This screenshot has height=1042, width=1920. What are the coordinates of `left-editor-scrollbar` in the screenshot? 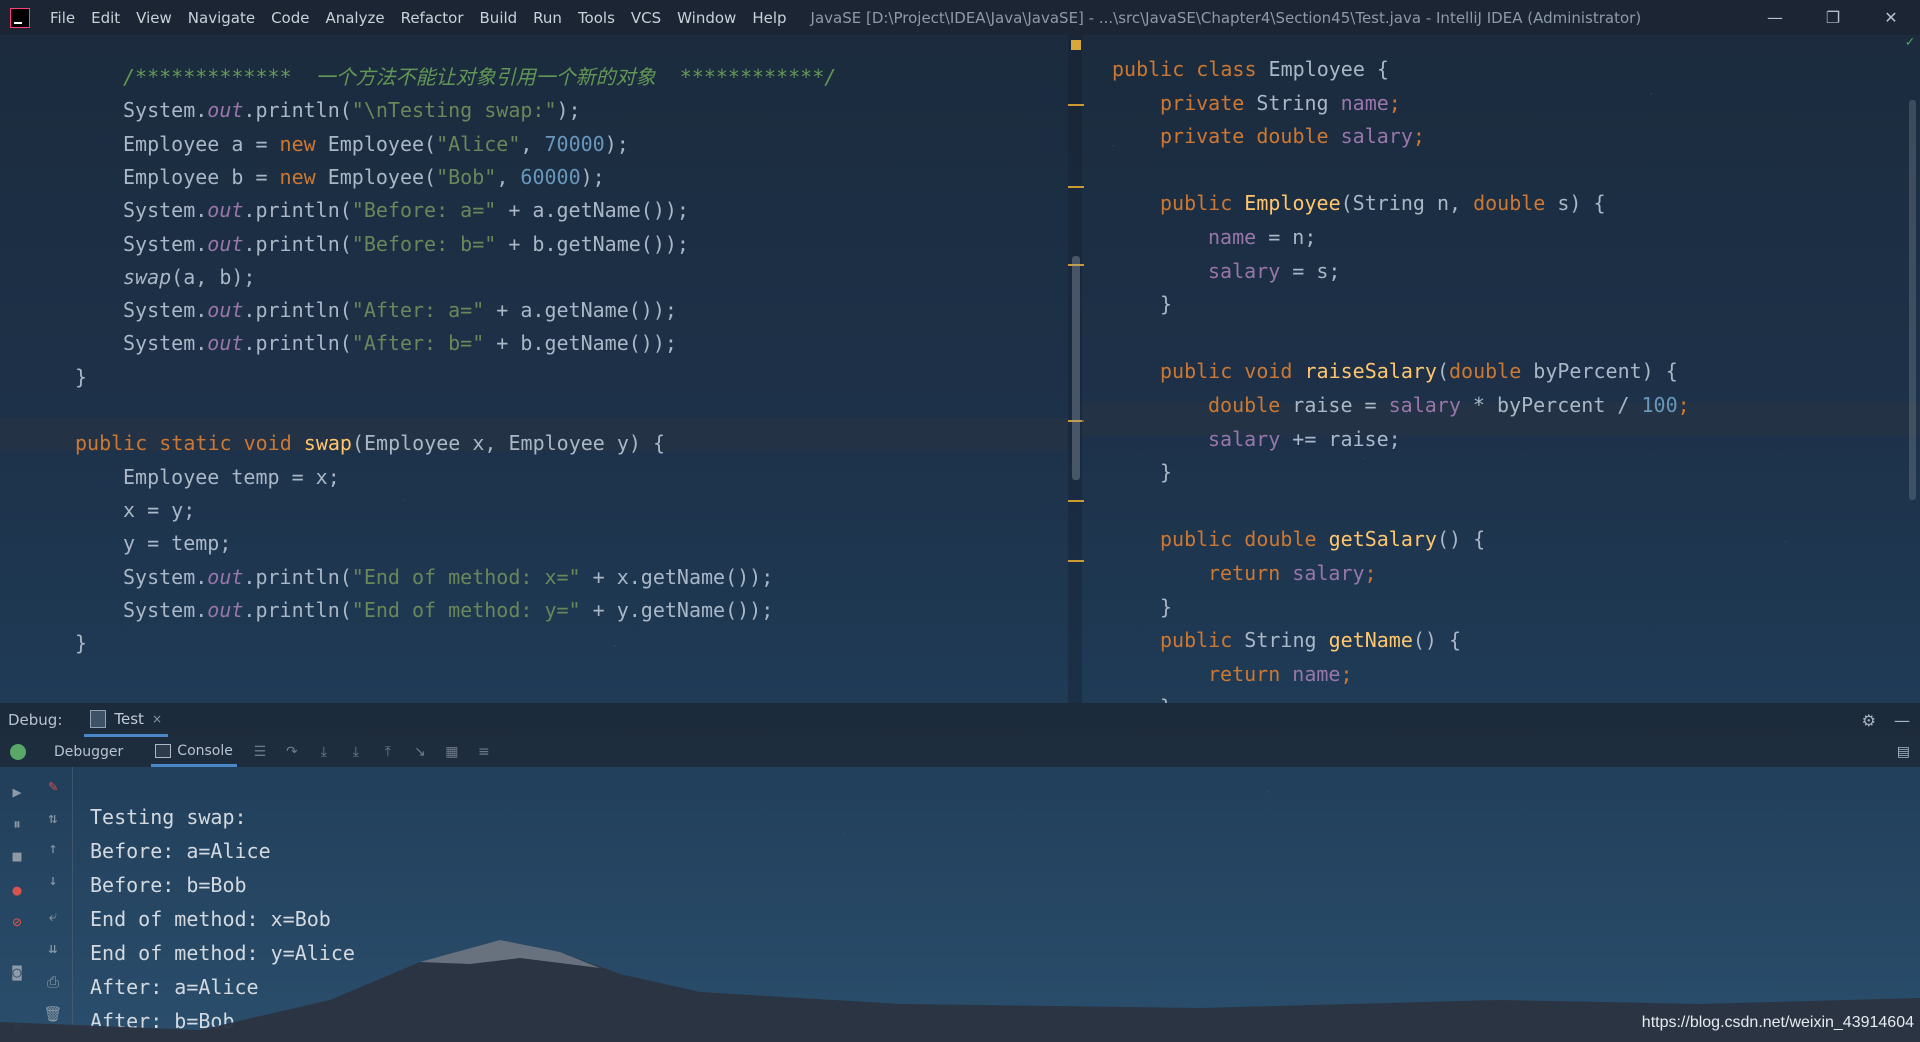 It's located at (1076, 368).